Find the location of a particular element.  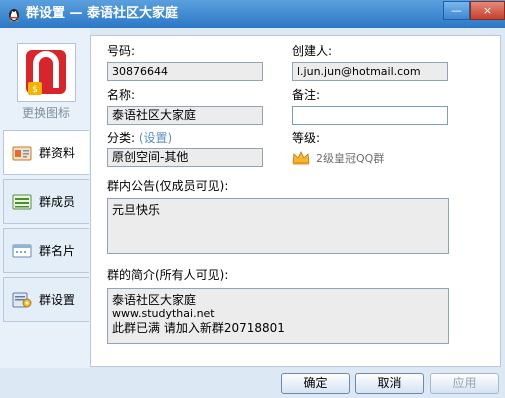

name-field: 泰语社区大家庭 is located at coordinates (185, 115).